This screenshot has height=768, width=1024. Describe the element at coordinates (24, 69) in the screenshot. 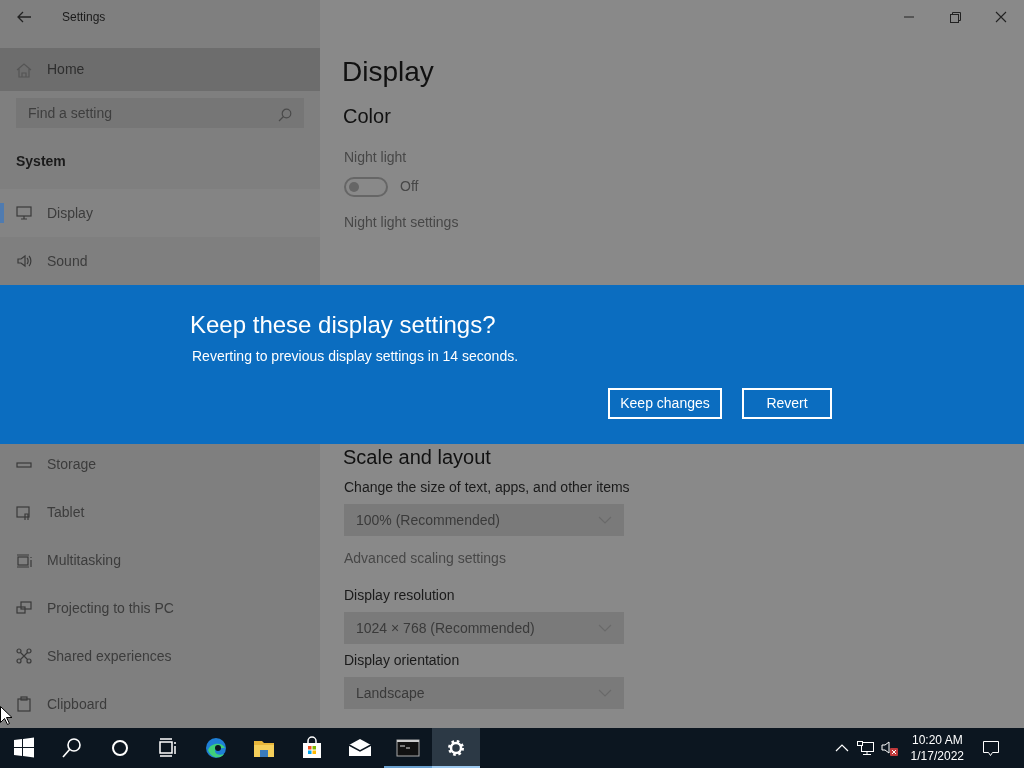

I see `home-icon` at that location.